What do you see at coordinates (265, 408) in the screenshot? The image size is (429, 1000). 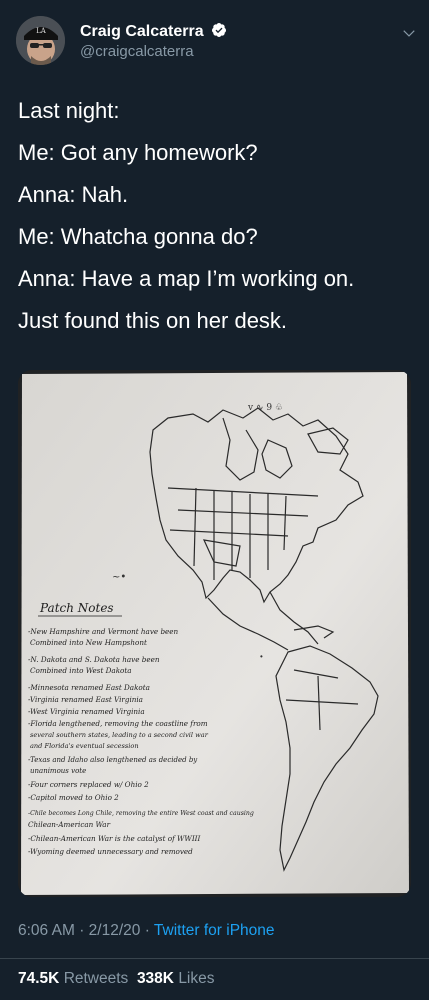 I see `map-scribble: v ∿ 9 ♧` at bounding box center [265, 408].